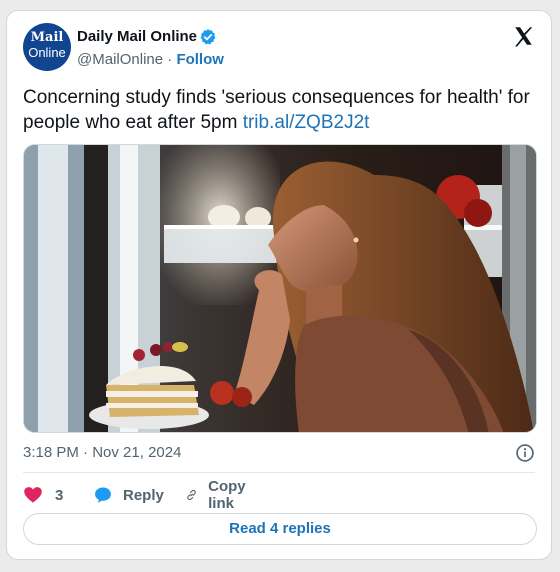  Describe the element at coordinates (120, 59) in the screenshot. I see `account-handle: @MailOnline` at that location.